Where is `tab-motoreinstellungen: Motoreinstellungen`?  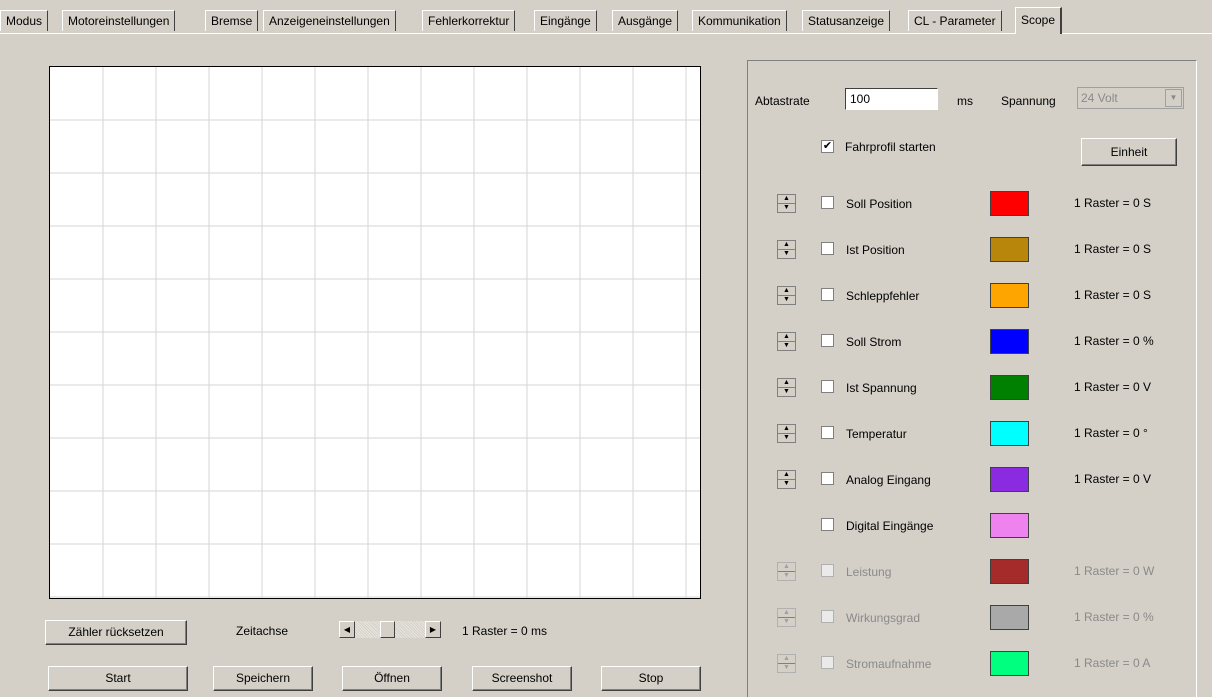
tab-motoreinstellungen: Motoreinstellungen is located at coordinates (119, 20).